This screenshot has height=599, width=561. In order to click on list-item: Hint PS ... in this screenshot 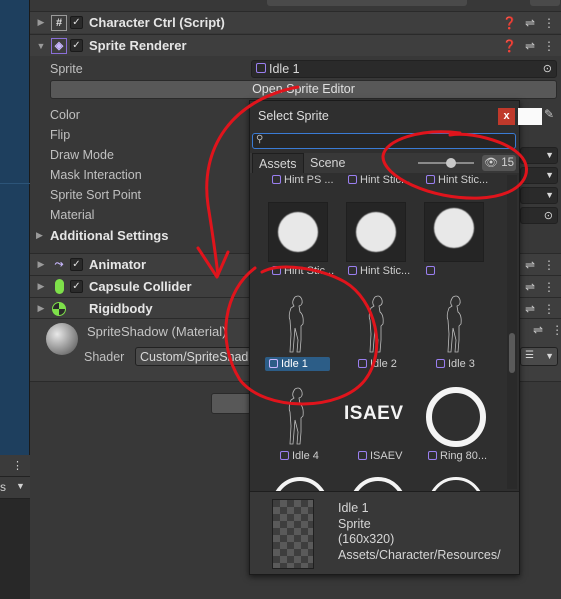, I will do `click(303, 180)`.